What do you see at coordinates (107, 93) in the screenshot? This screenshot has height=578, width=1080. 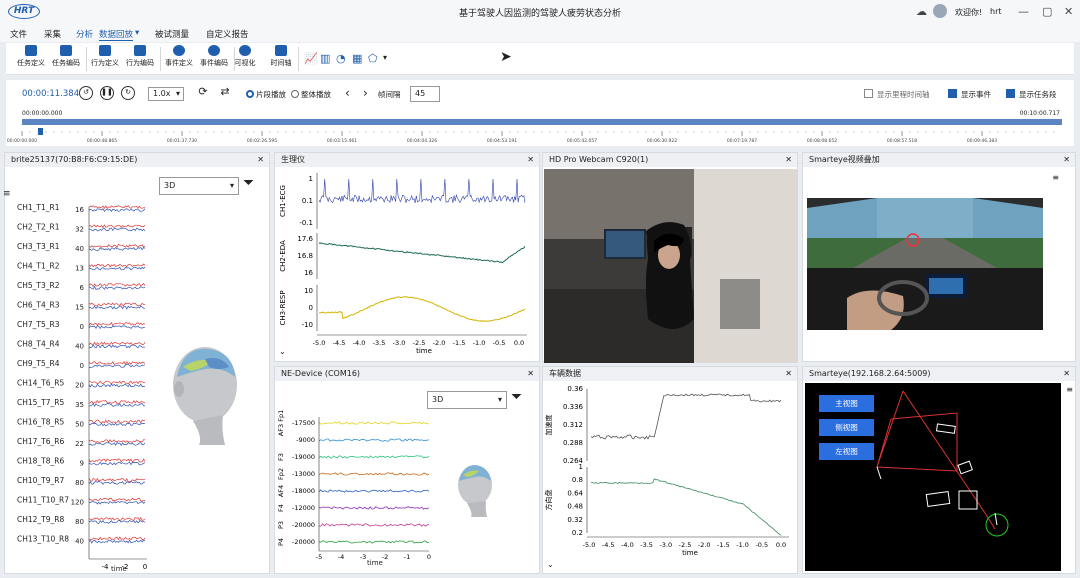 I see `pause-icon: ❚❚` at bounding box center [107, 93].